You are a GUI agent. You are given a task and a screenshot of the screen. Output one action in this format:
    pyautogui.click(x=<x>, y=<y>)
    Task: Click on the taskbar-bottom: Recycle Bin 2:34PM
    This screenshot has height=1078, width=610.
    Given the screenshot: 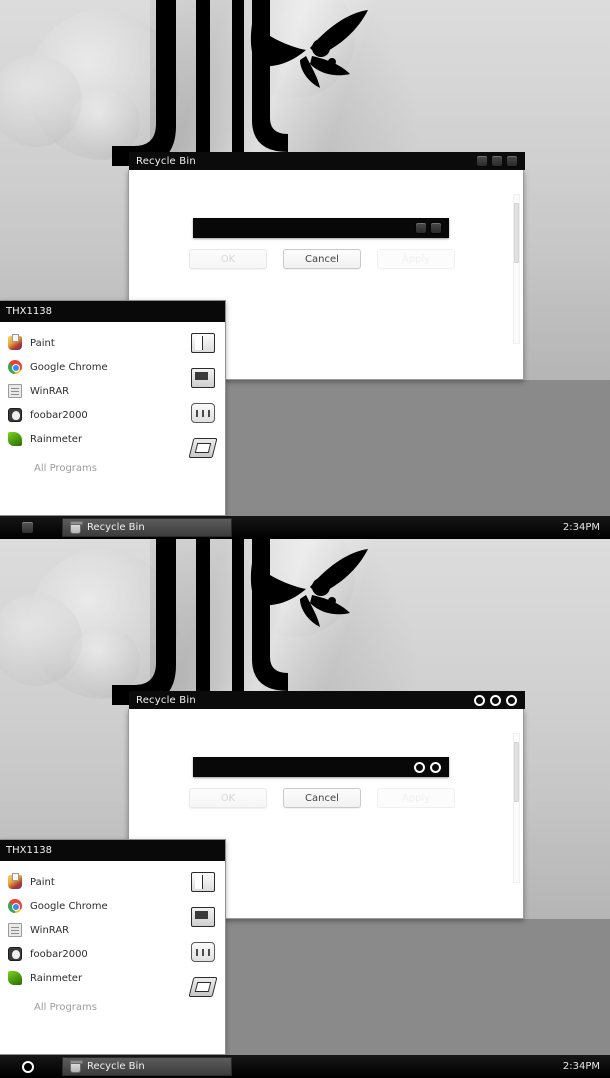 What is the action you would take?
    pyautogui.click(x=305, y=1066)
    